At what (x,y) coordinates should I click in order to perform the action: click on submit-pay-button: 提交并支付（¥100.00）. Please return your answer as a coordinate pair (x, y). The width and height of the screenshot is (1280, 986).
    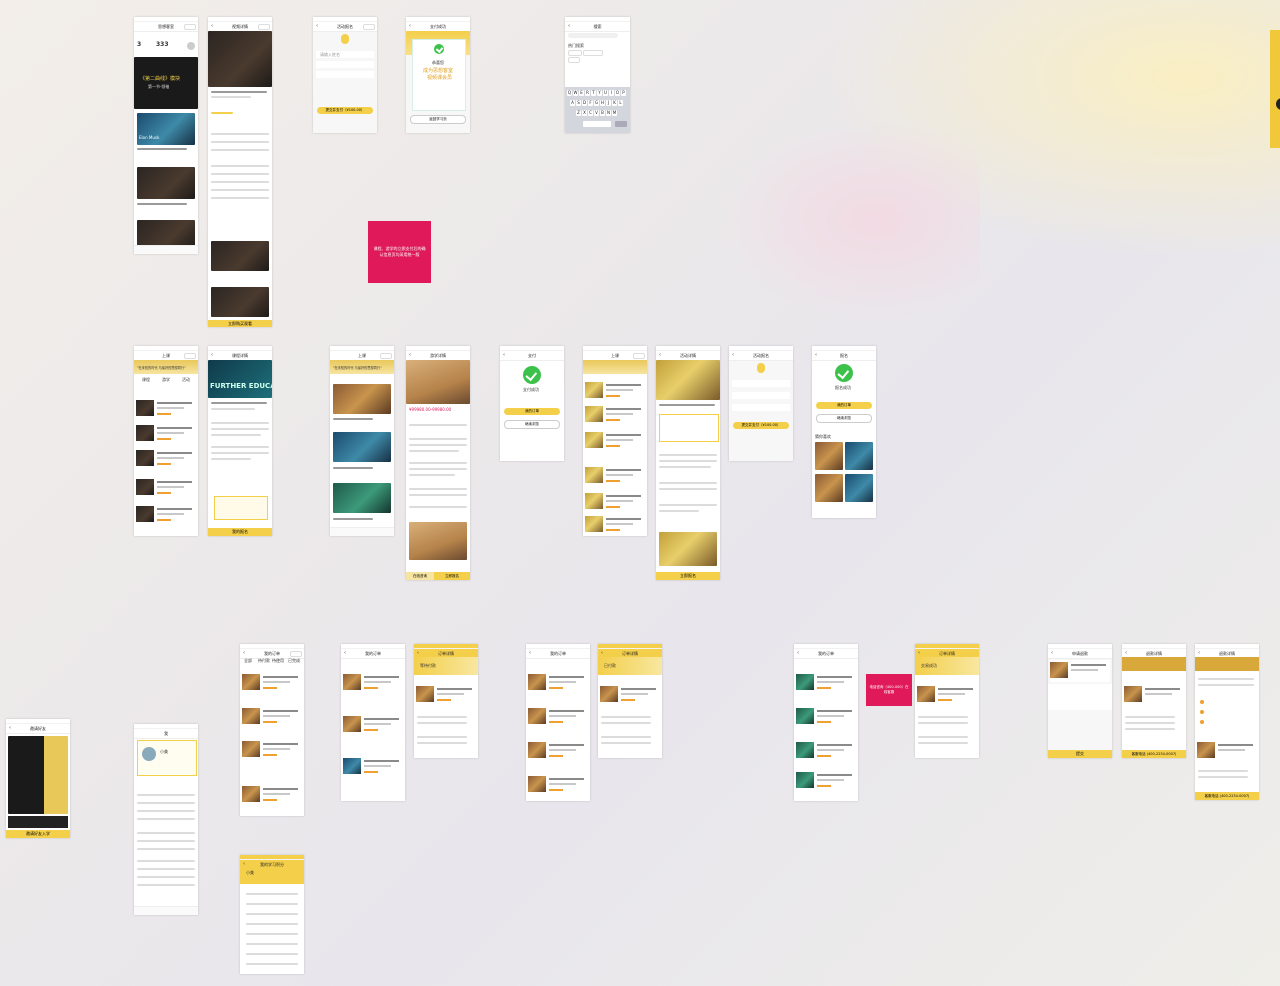
    Looking at the image, I should click on (345, 110).